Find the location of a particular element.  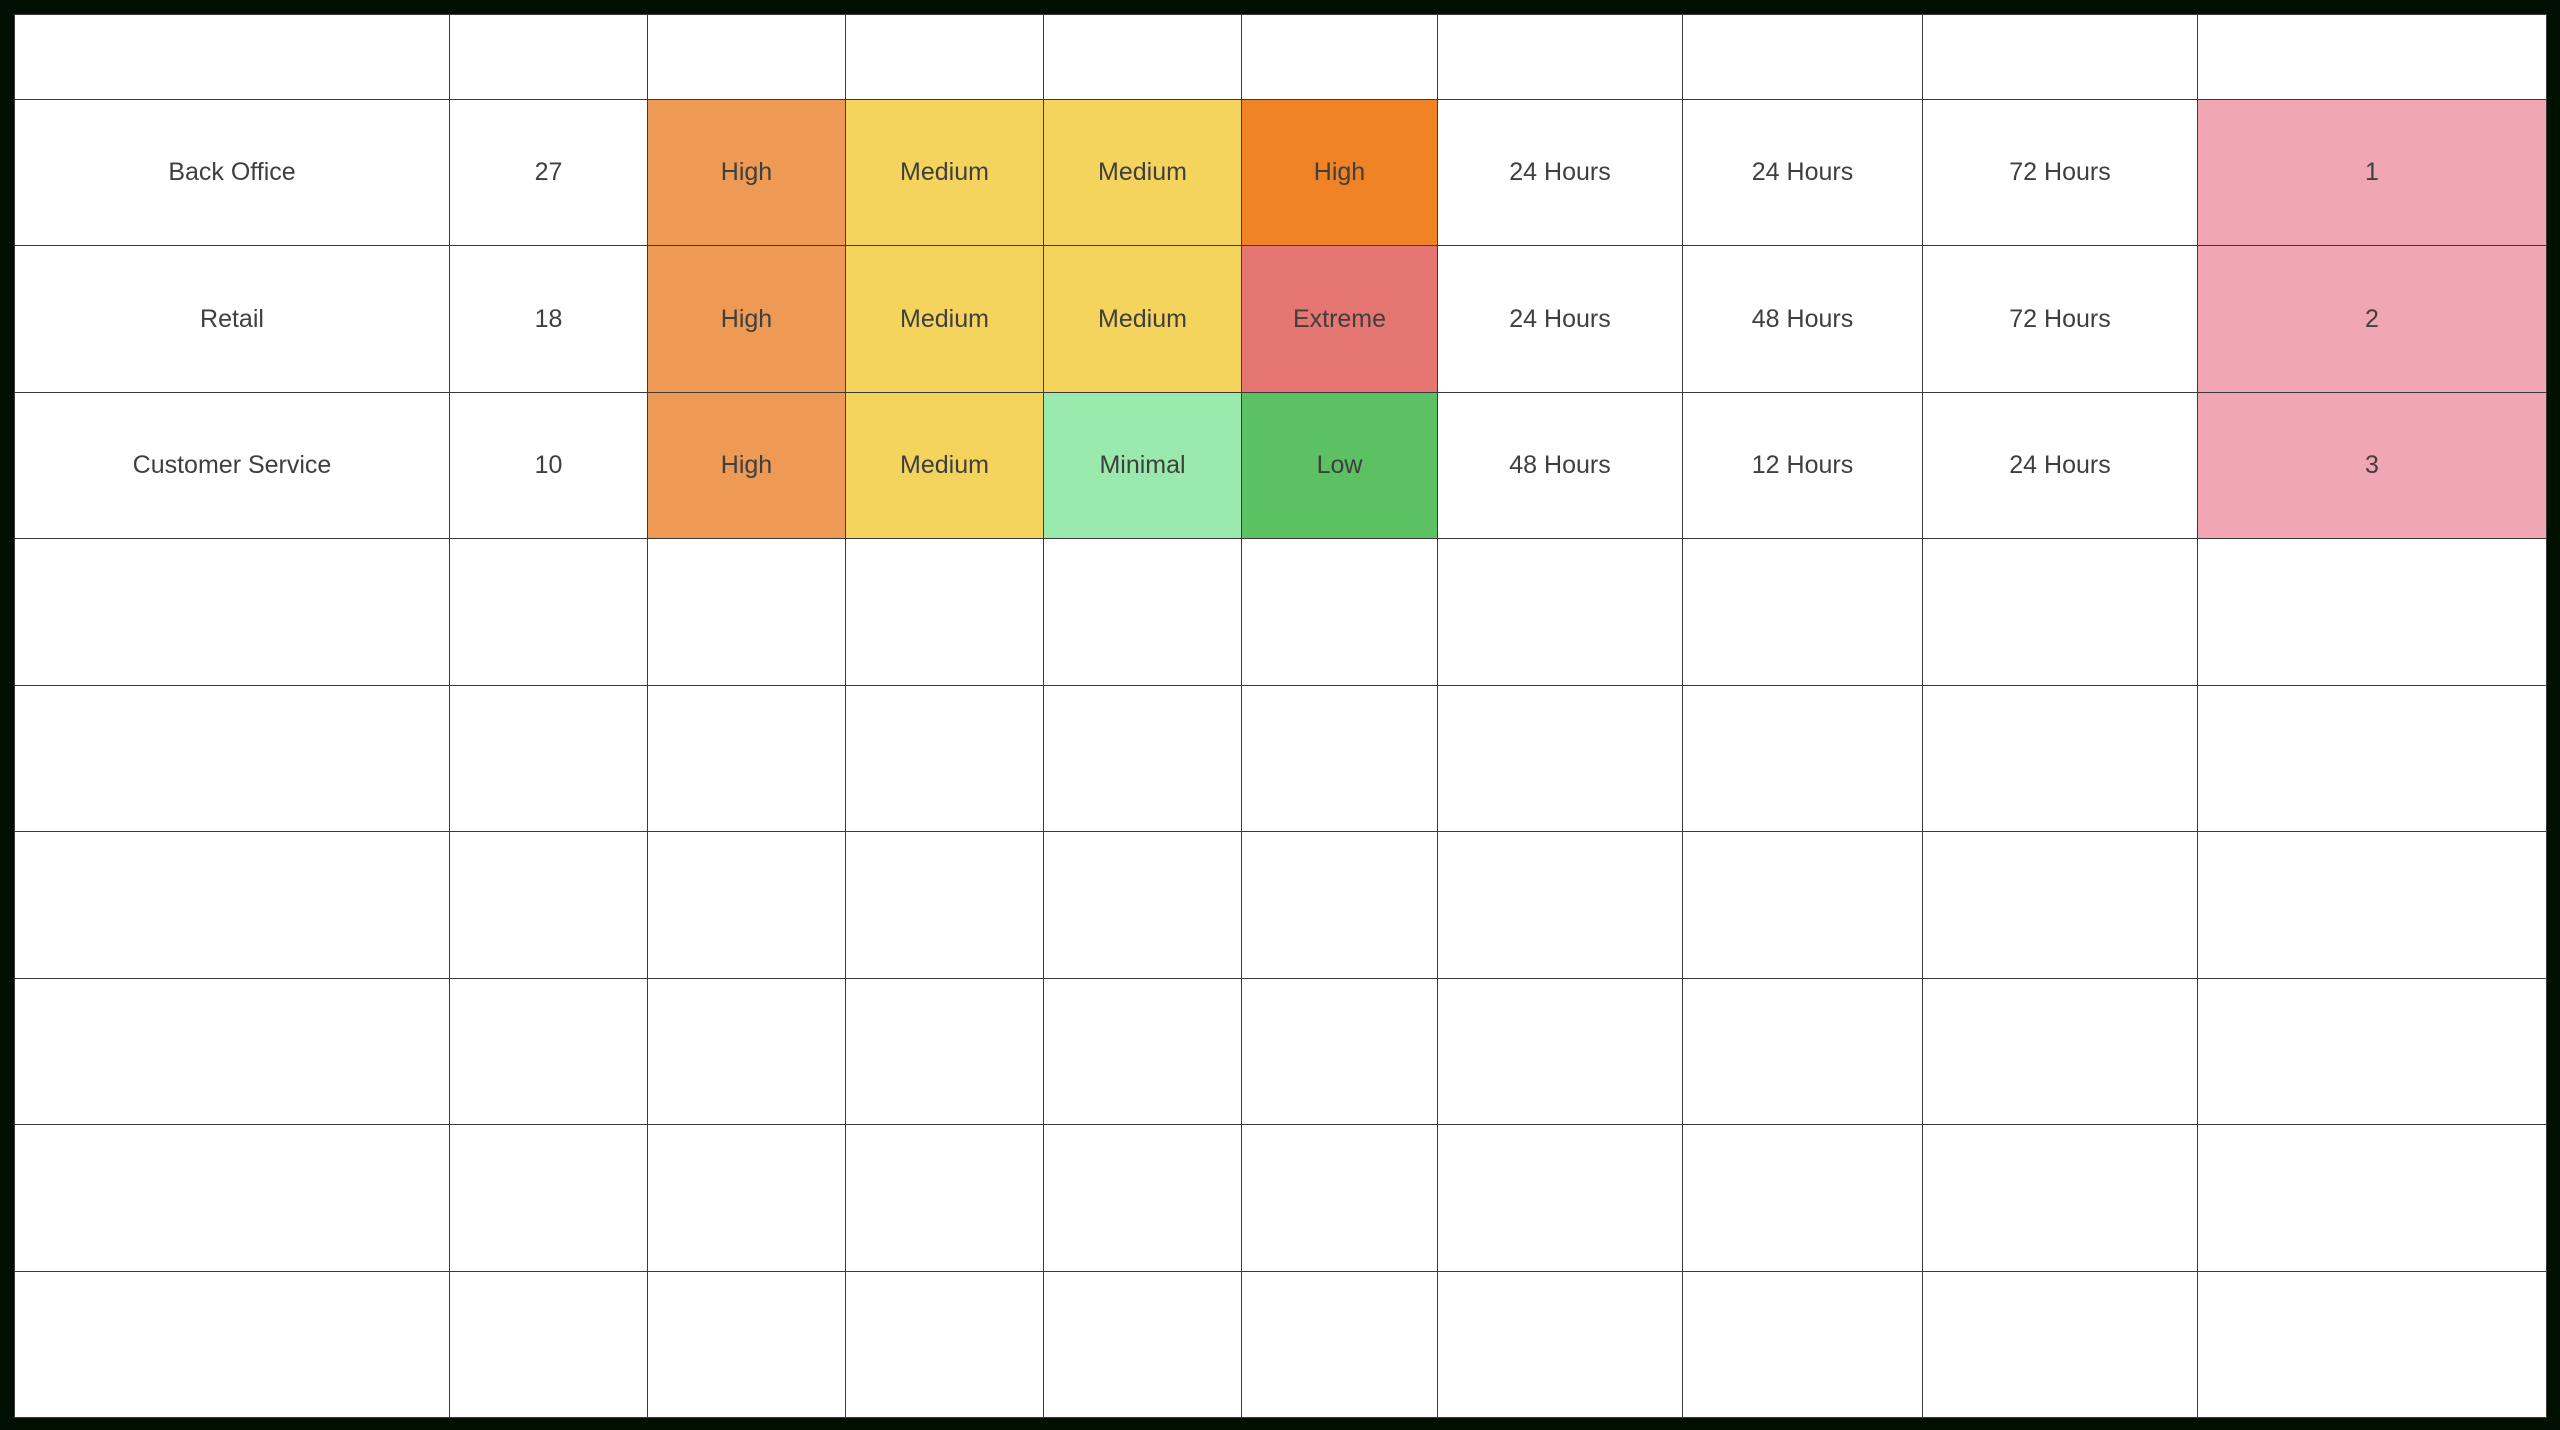

cell-resources_impact: High is located at coordinates (1339, 172).